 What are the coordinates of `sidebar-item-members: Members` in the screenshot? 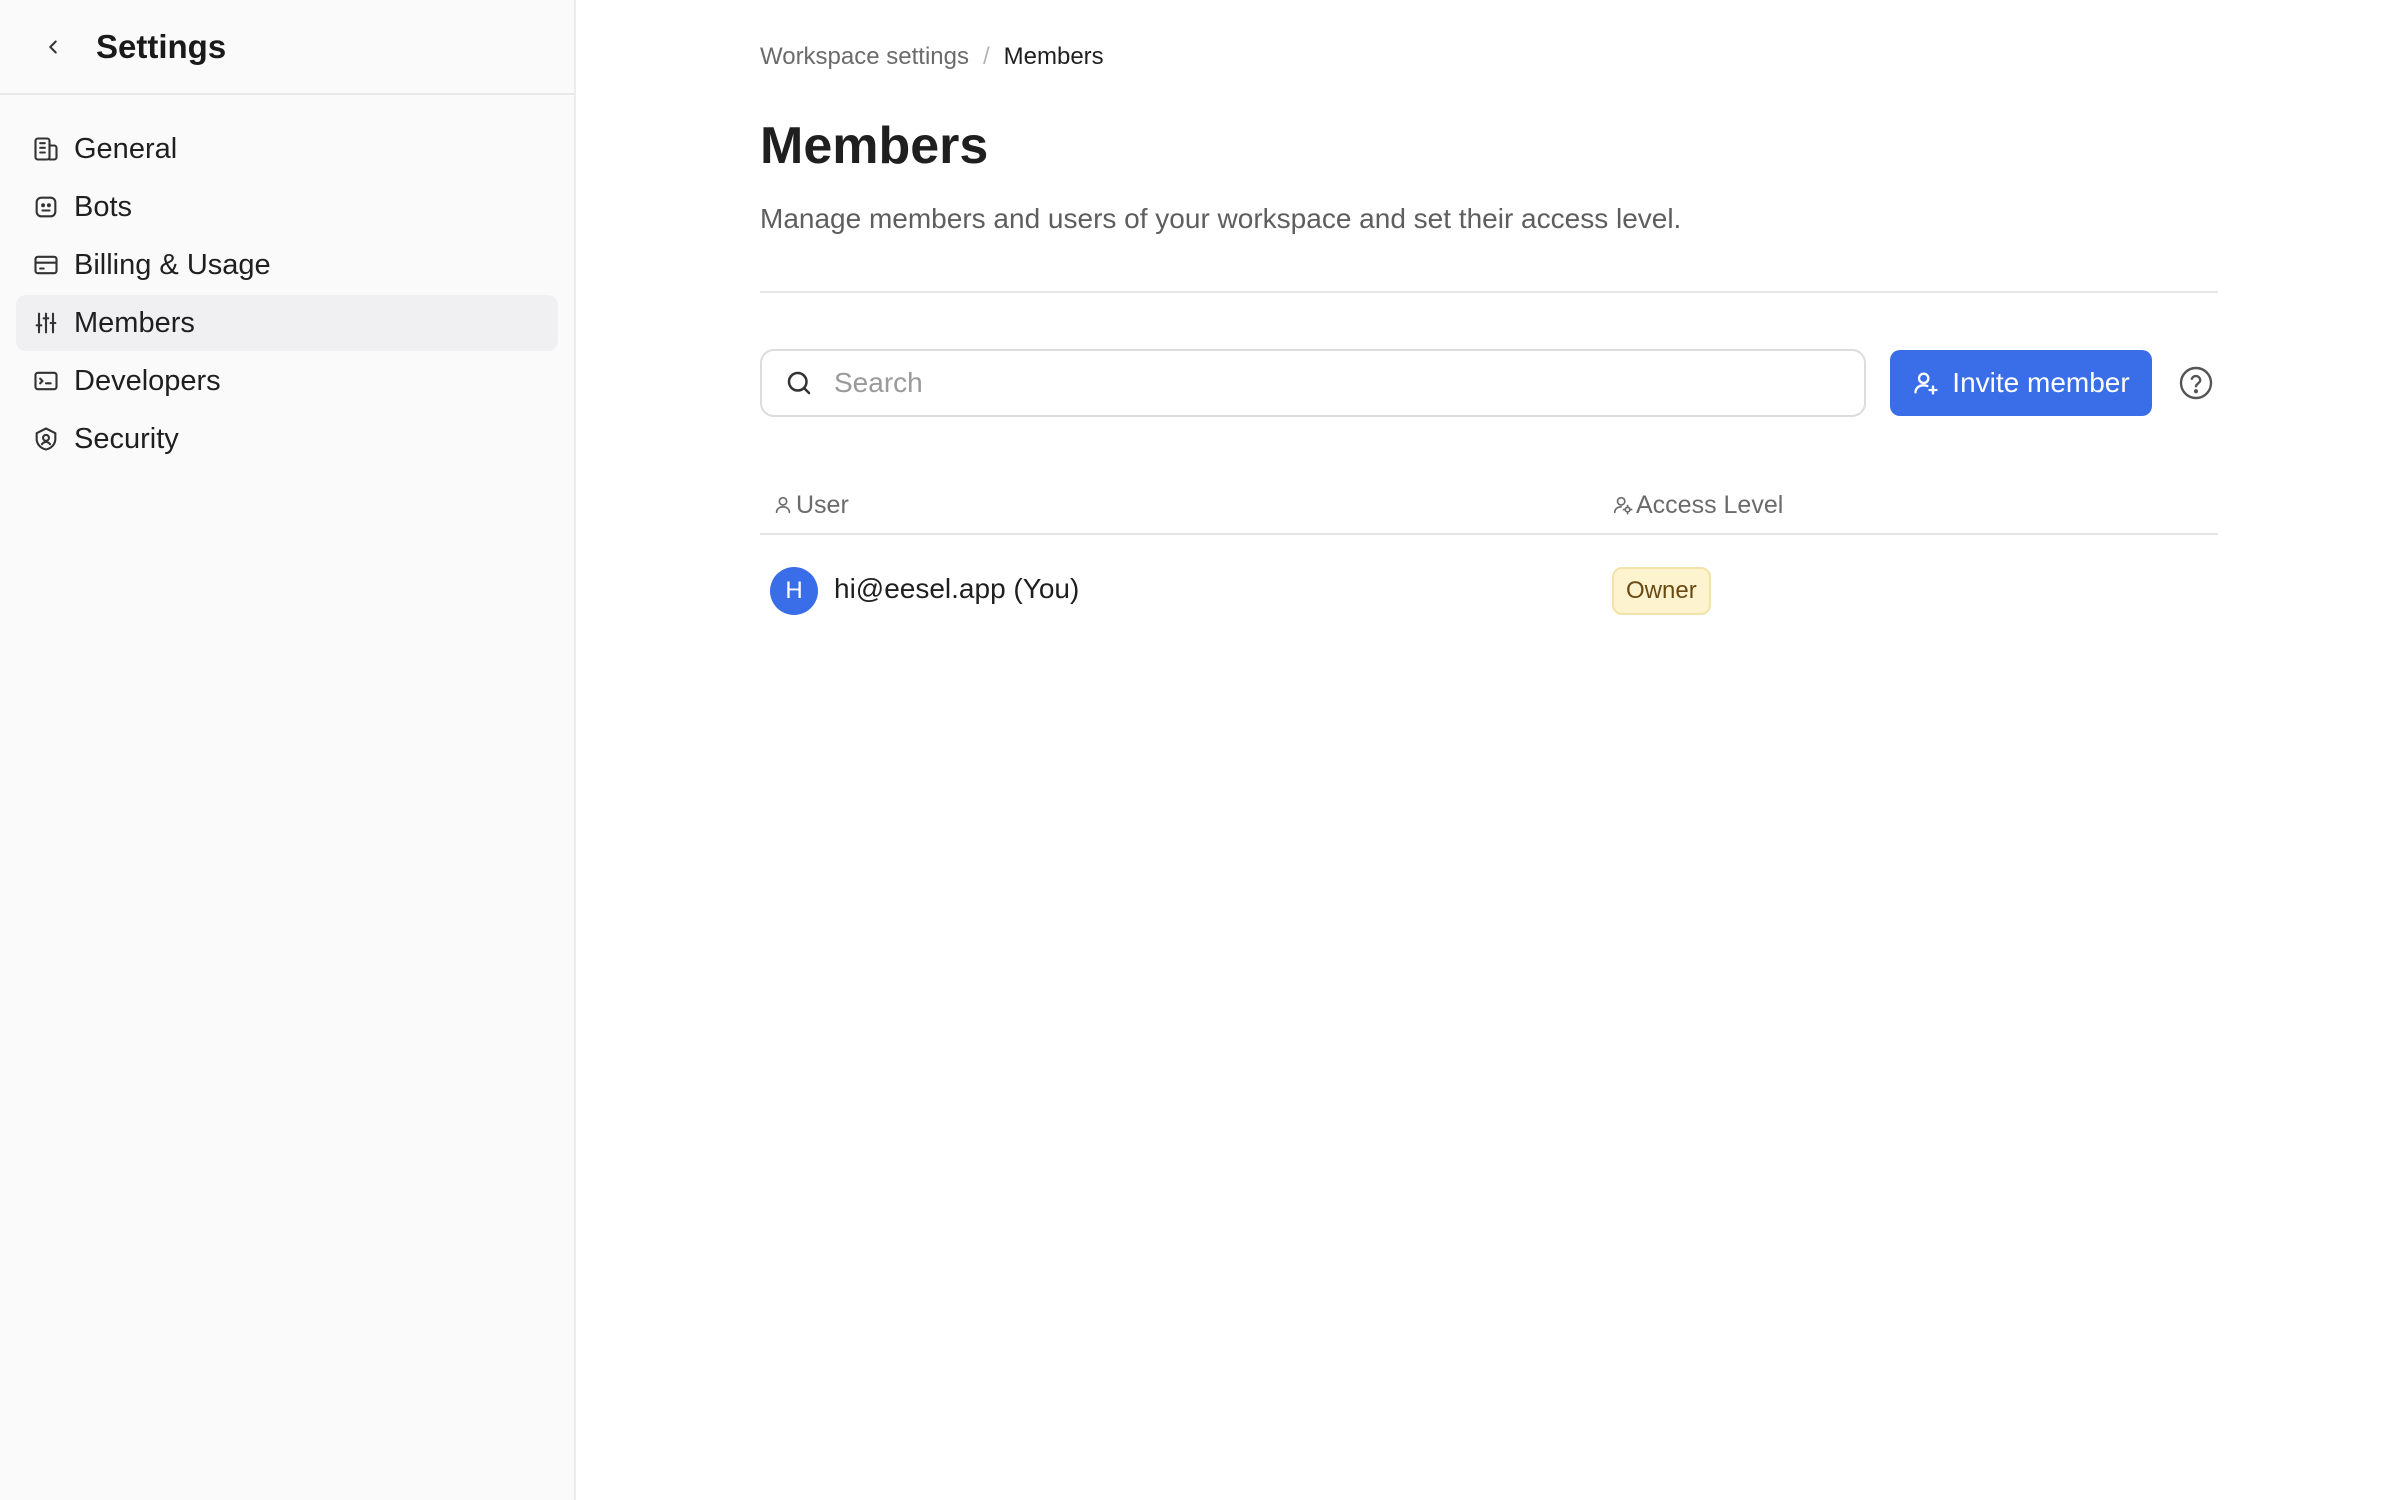 It's located at (287, 323).